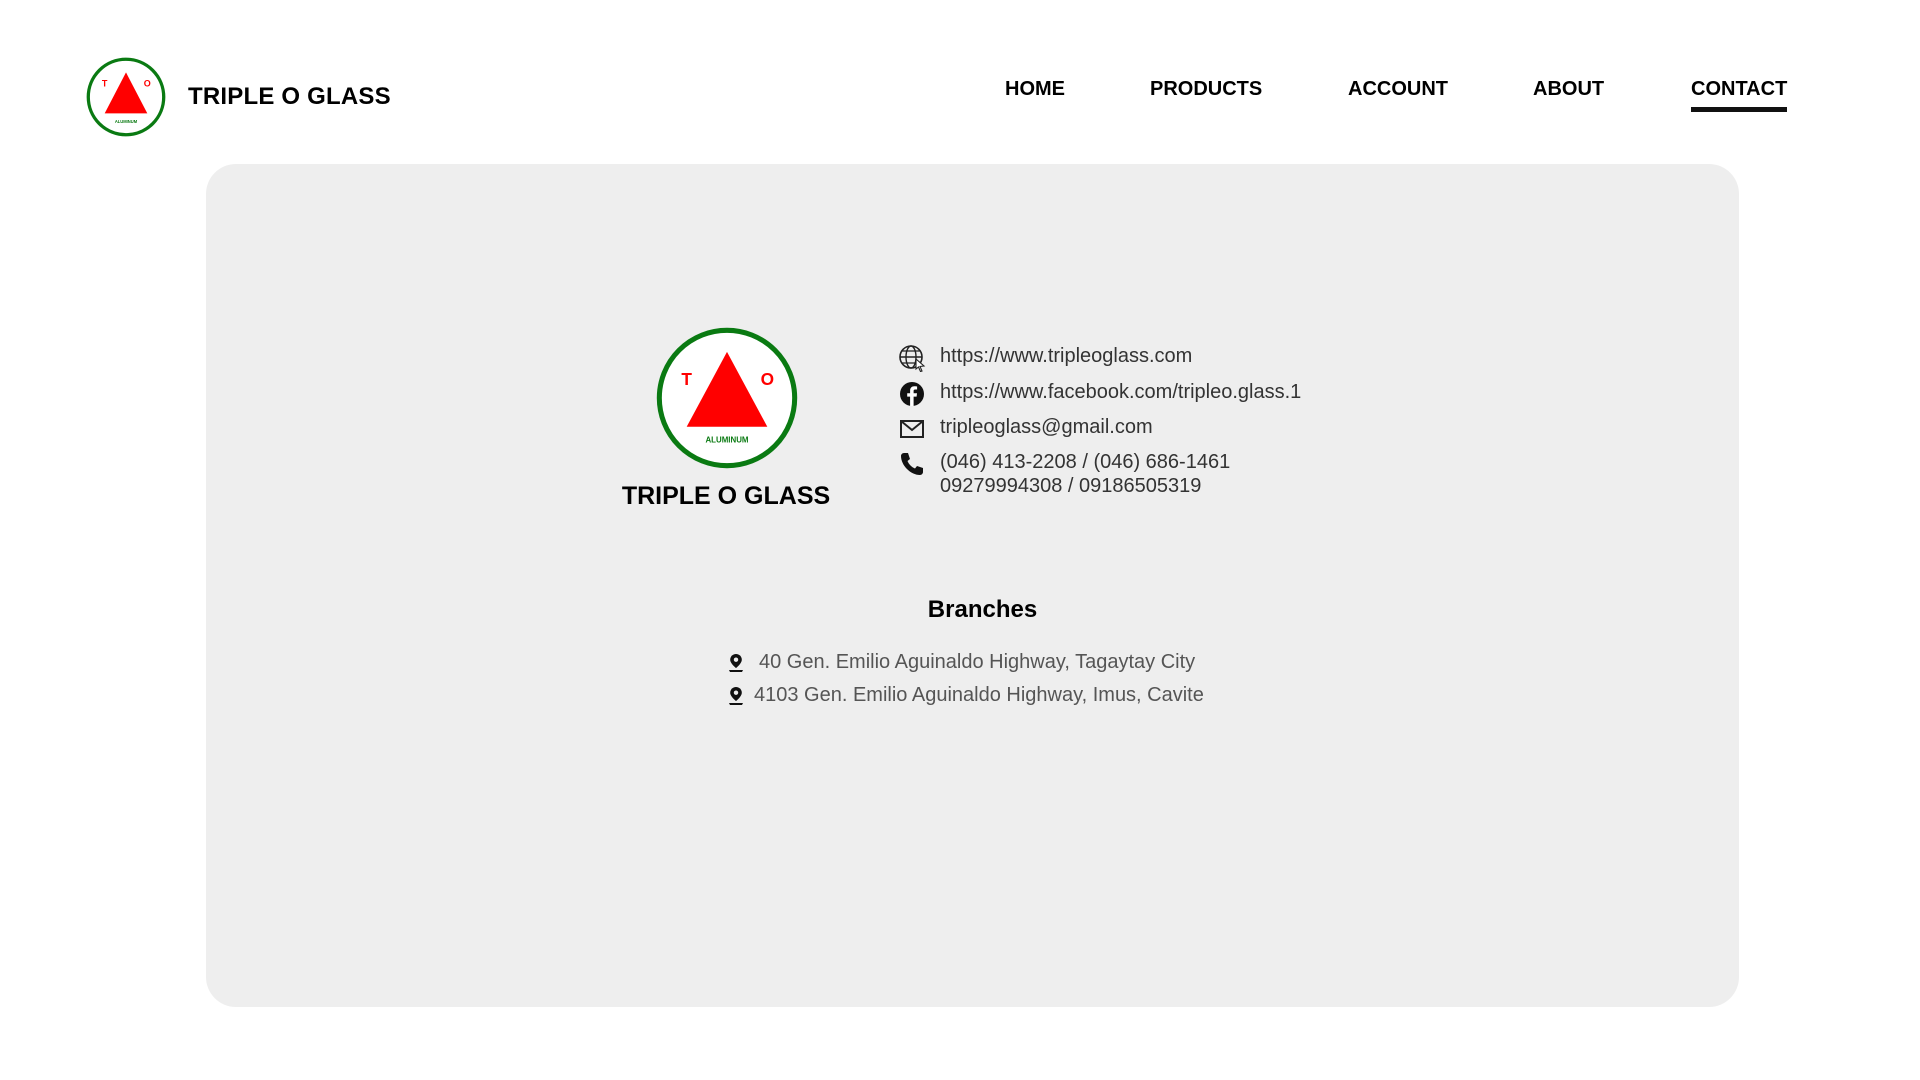  Describe the element at coordinates (1071, 486) in the screenshot. I see `phone-mobiles: 09279994308 / 09186505319` at that location.